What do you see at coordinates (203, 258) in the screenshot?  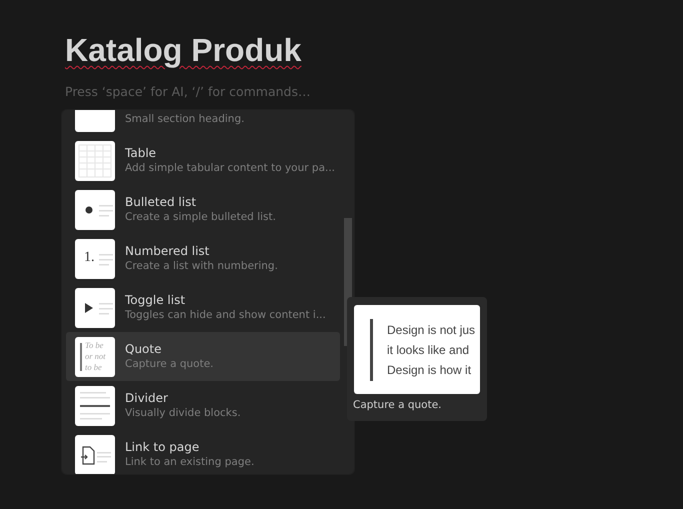 I see `menu-item: 1. Numbered list Create a list with numbering.` at bounding box center [203, 258].